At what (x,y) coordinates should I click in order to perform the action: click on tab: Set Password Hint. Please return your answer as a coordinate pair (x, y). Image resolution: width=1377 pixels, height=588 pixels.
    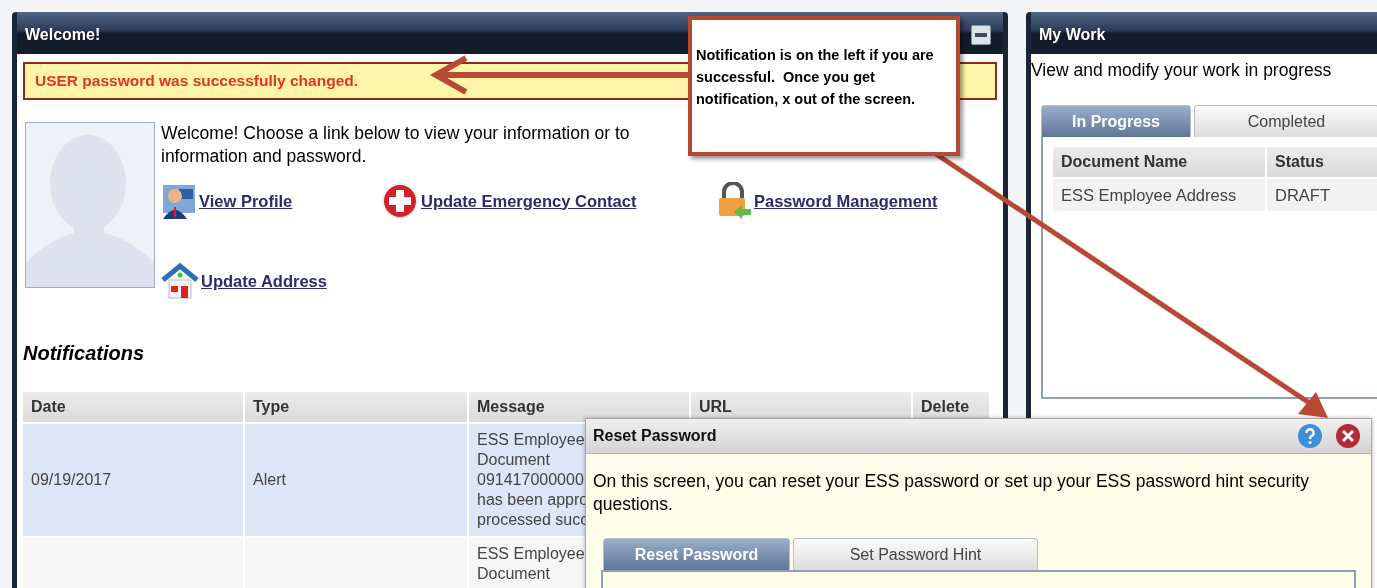
    Looking at the image, I should click on (915, 554).